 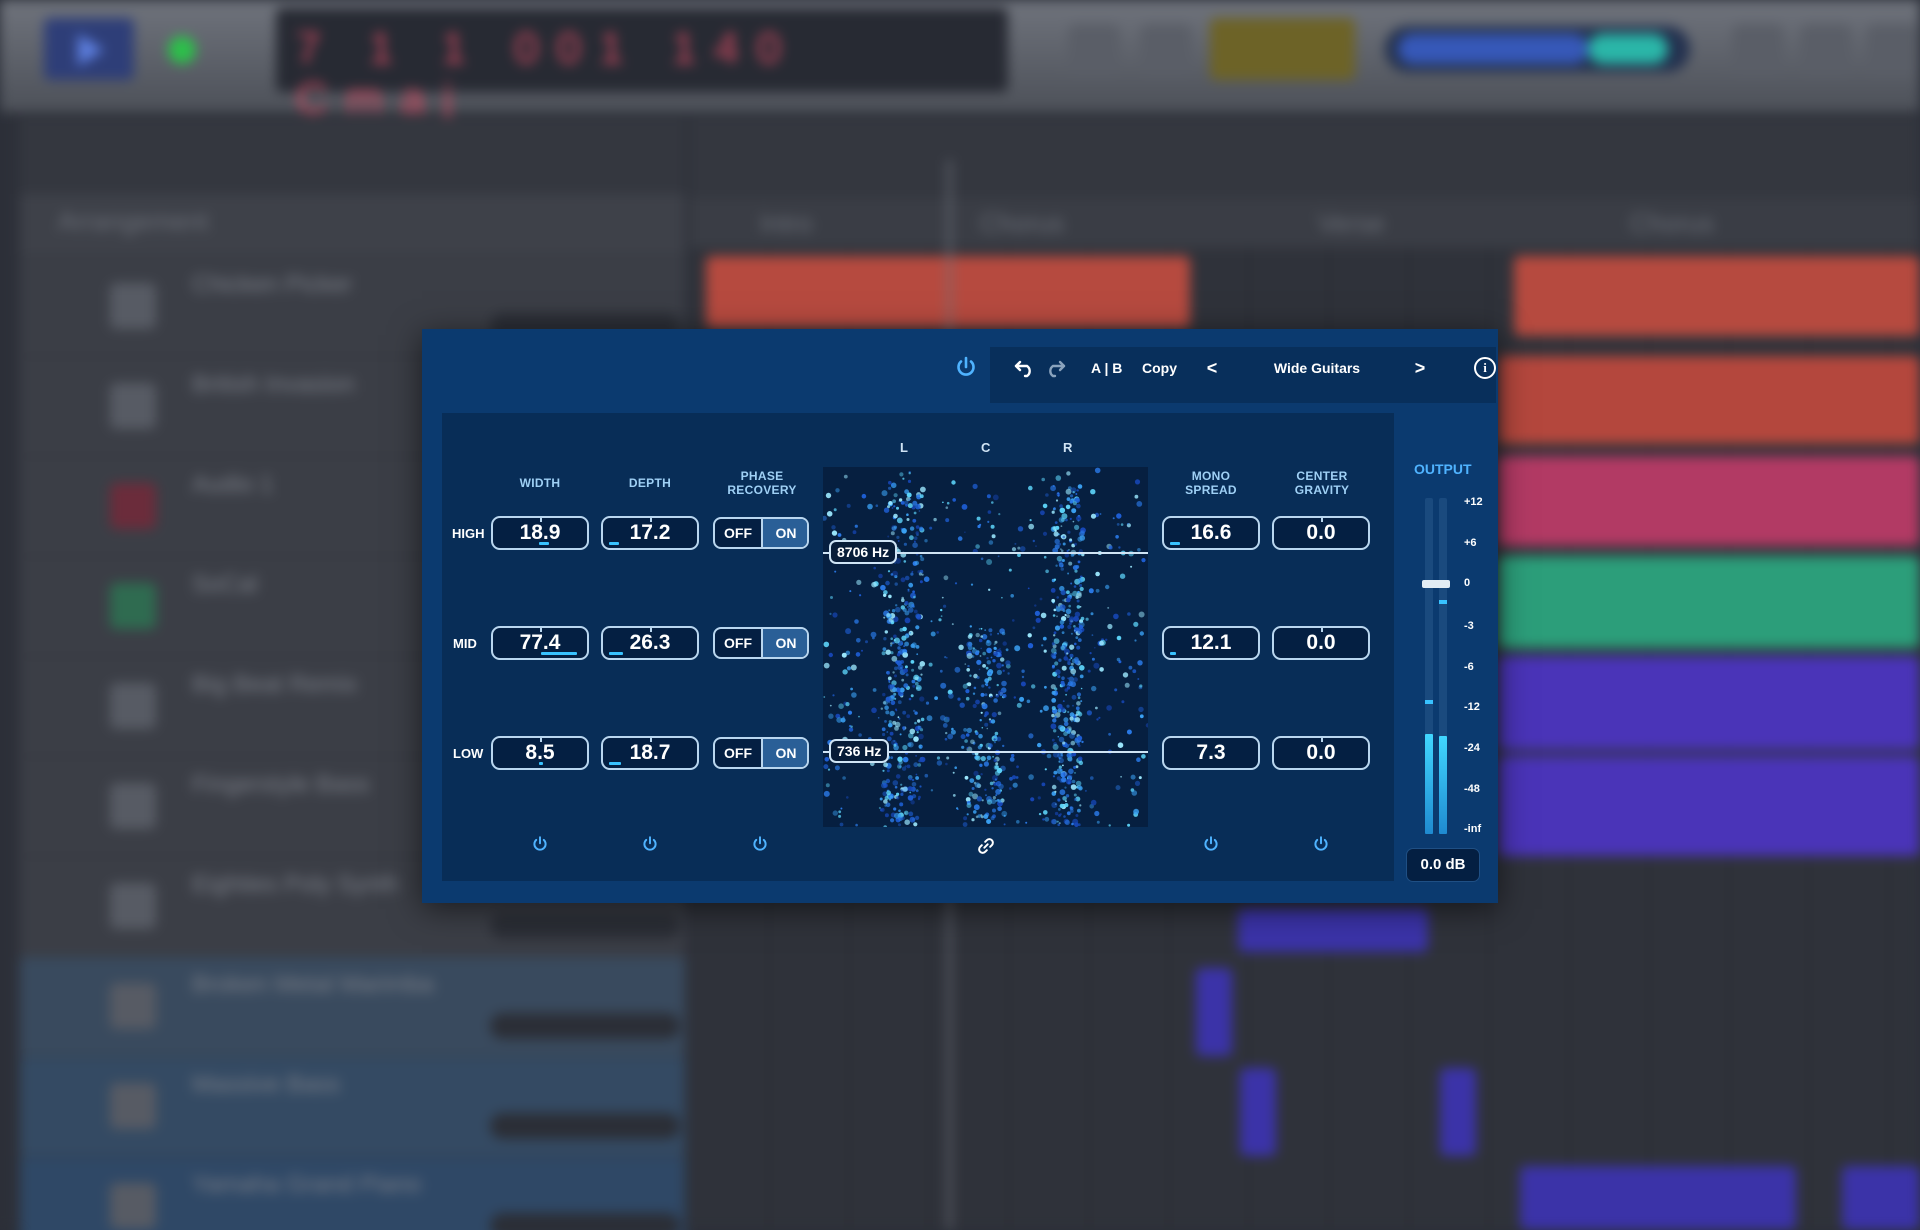 What do you see at coordinates (1420, 368) in the screenshot?
I see `next-preset-button: >` at bounding box center [1420, 368].